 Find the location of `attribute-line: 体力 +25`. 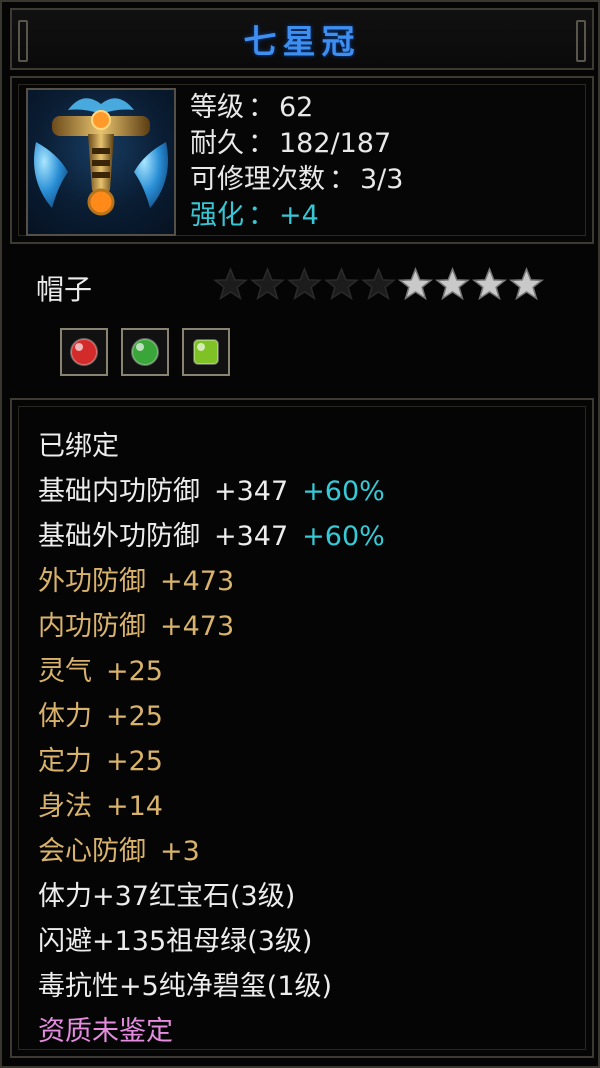

attribute-line: 体力 +25 is located at coordinates (100, 716).